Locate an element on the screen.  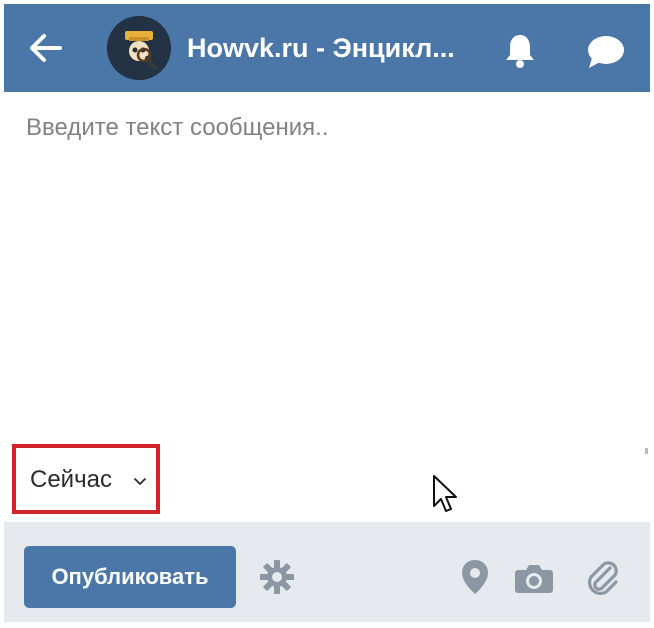
avatar-image is located at coordinates (139, 48).